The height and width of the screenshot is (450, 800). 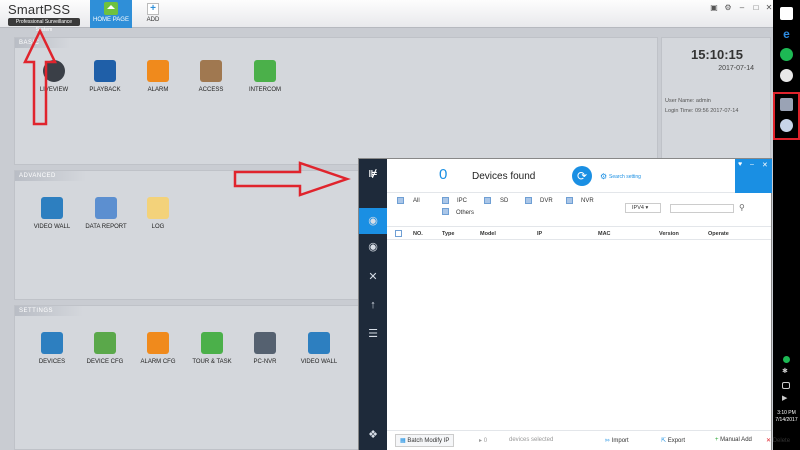 What do you see at coordinates (786, 54) in the screenshot?
I see `spotify-icon` at bounding box center [786, 54].